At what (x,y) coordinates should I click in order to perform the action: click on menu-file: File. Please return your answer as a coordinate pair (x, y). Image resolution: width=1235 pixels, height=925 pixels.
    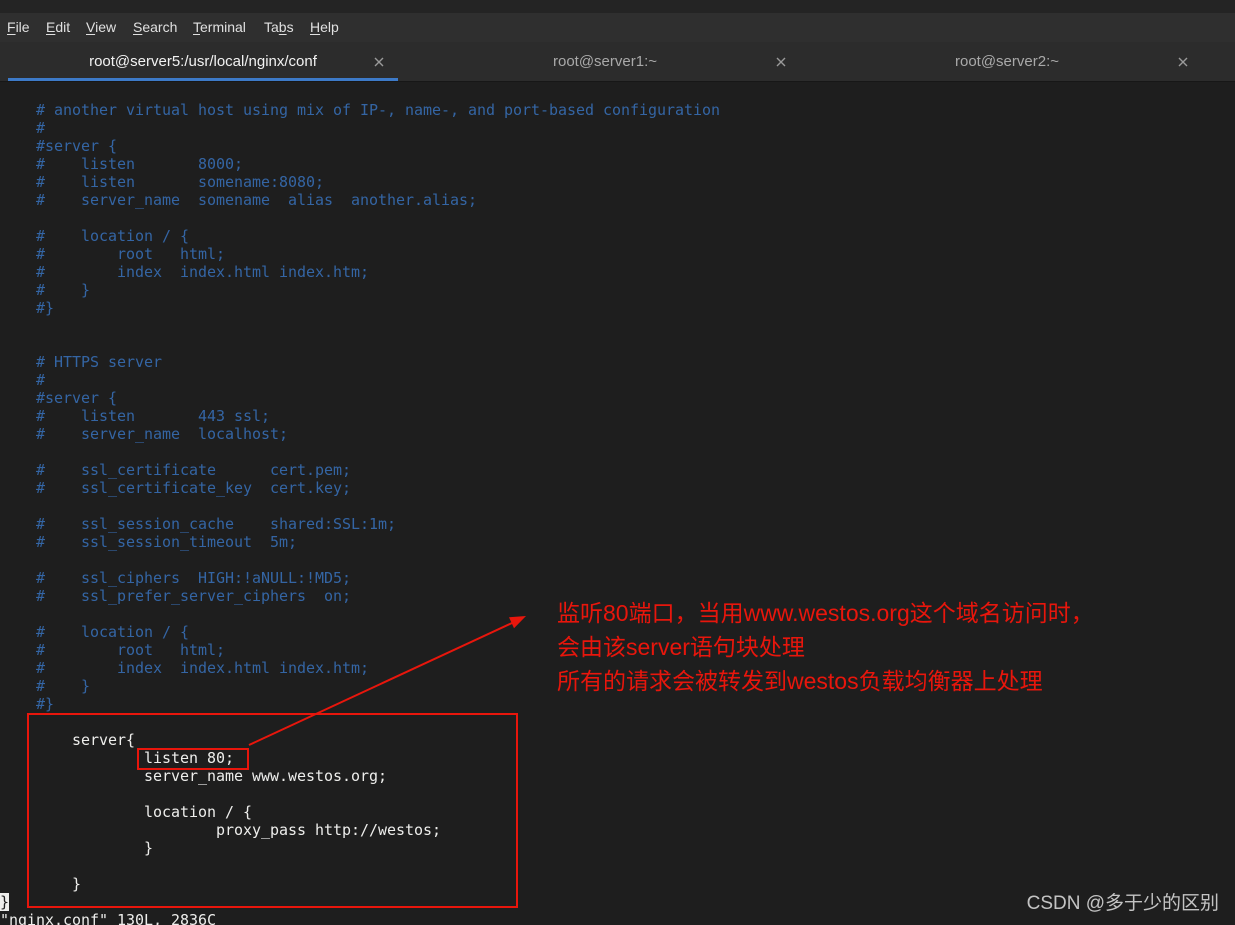
    Looking at the image, I should click on (18, 27).